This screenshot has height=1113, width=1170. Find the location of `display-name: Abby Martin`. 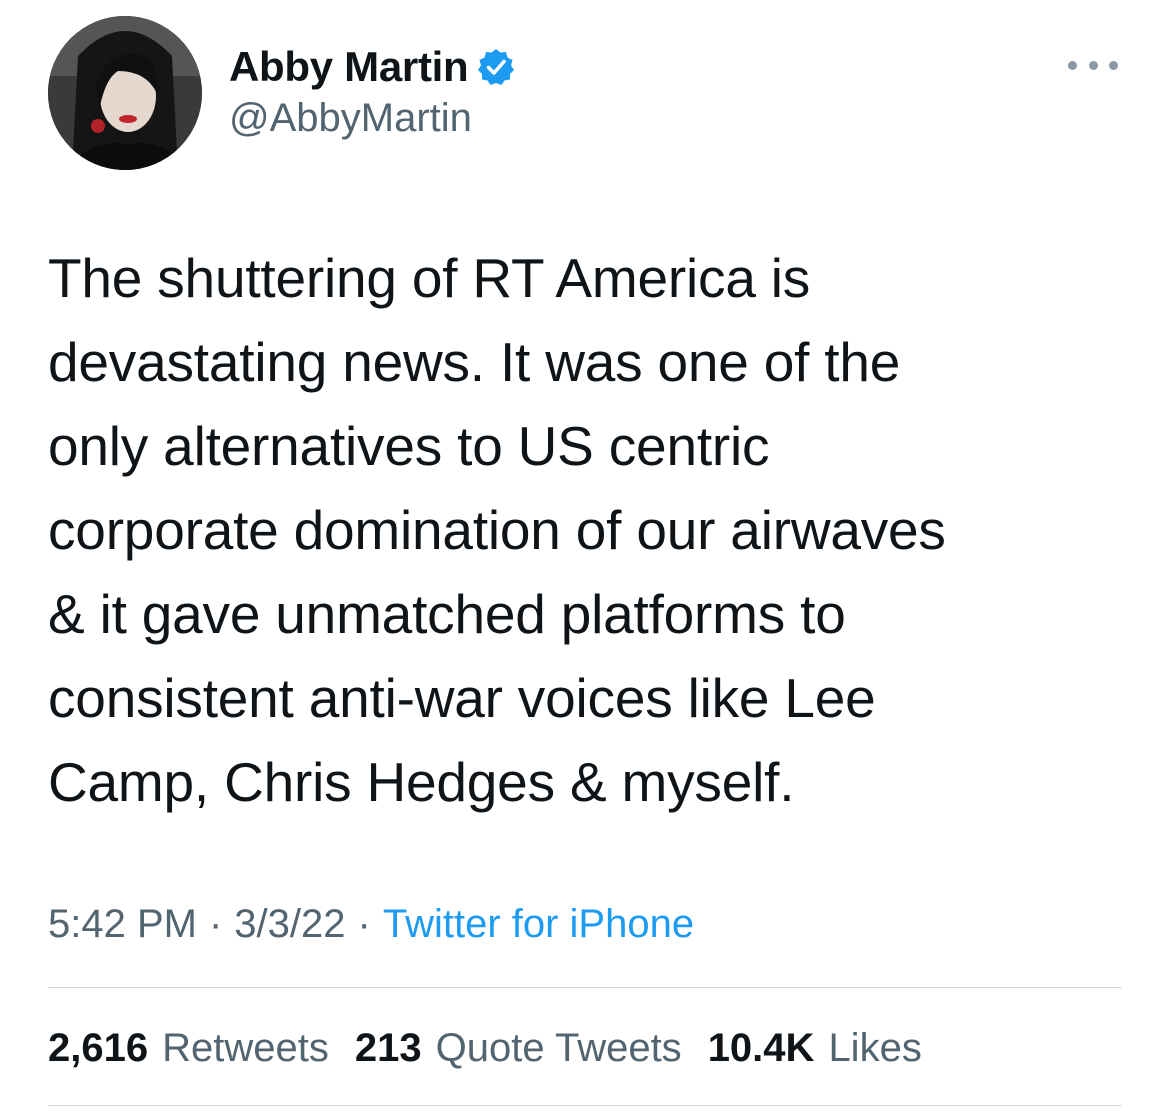

display-name: Abby Martin is located at coordinates (349, 67).